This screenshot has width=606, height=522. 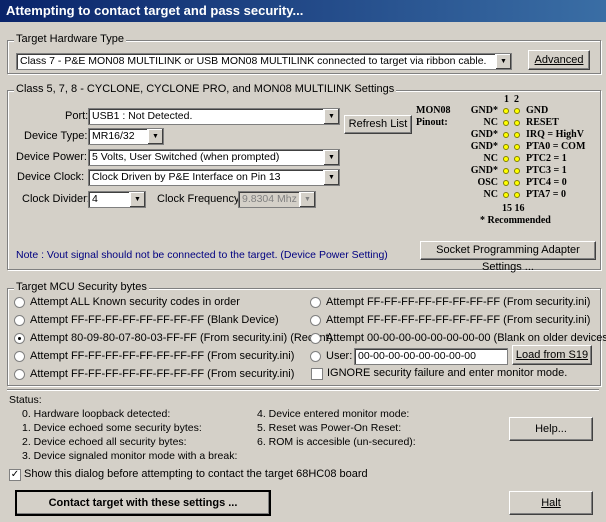 What do you see at coordinates (303, 390) in the screenshot?
I see `status-separator` at bounding box center [303, 390].